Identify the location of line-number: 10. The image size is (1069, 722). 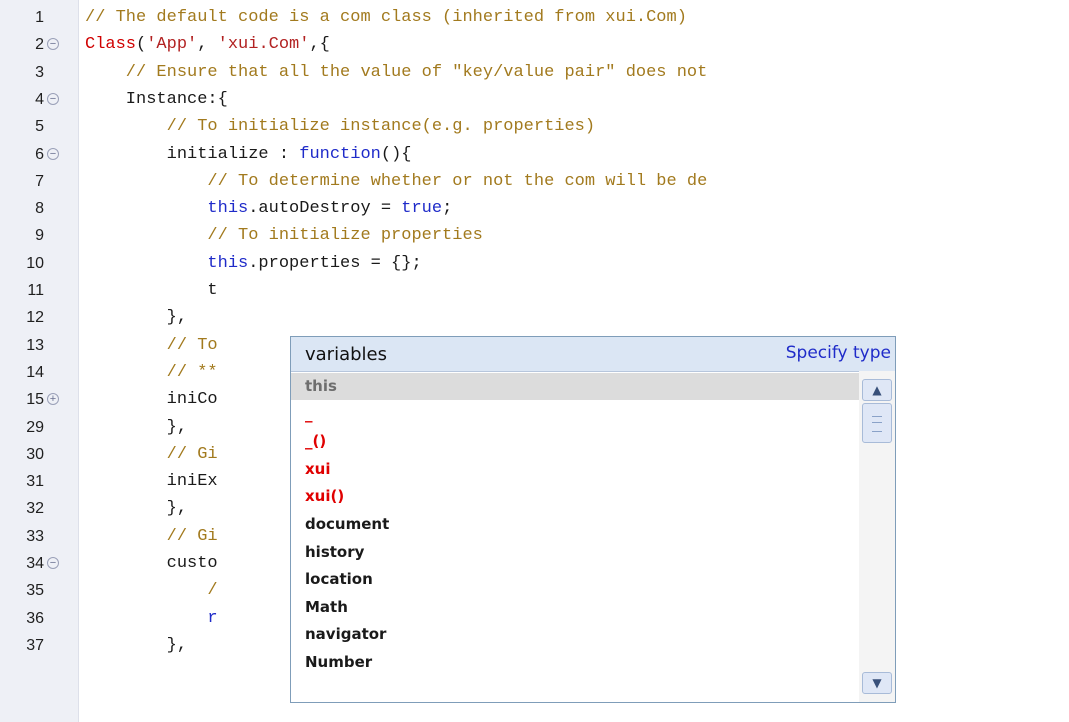
(35, 263).